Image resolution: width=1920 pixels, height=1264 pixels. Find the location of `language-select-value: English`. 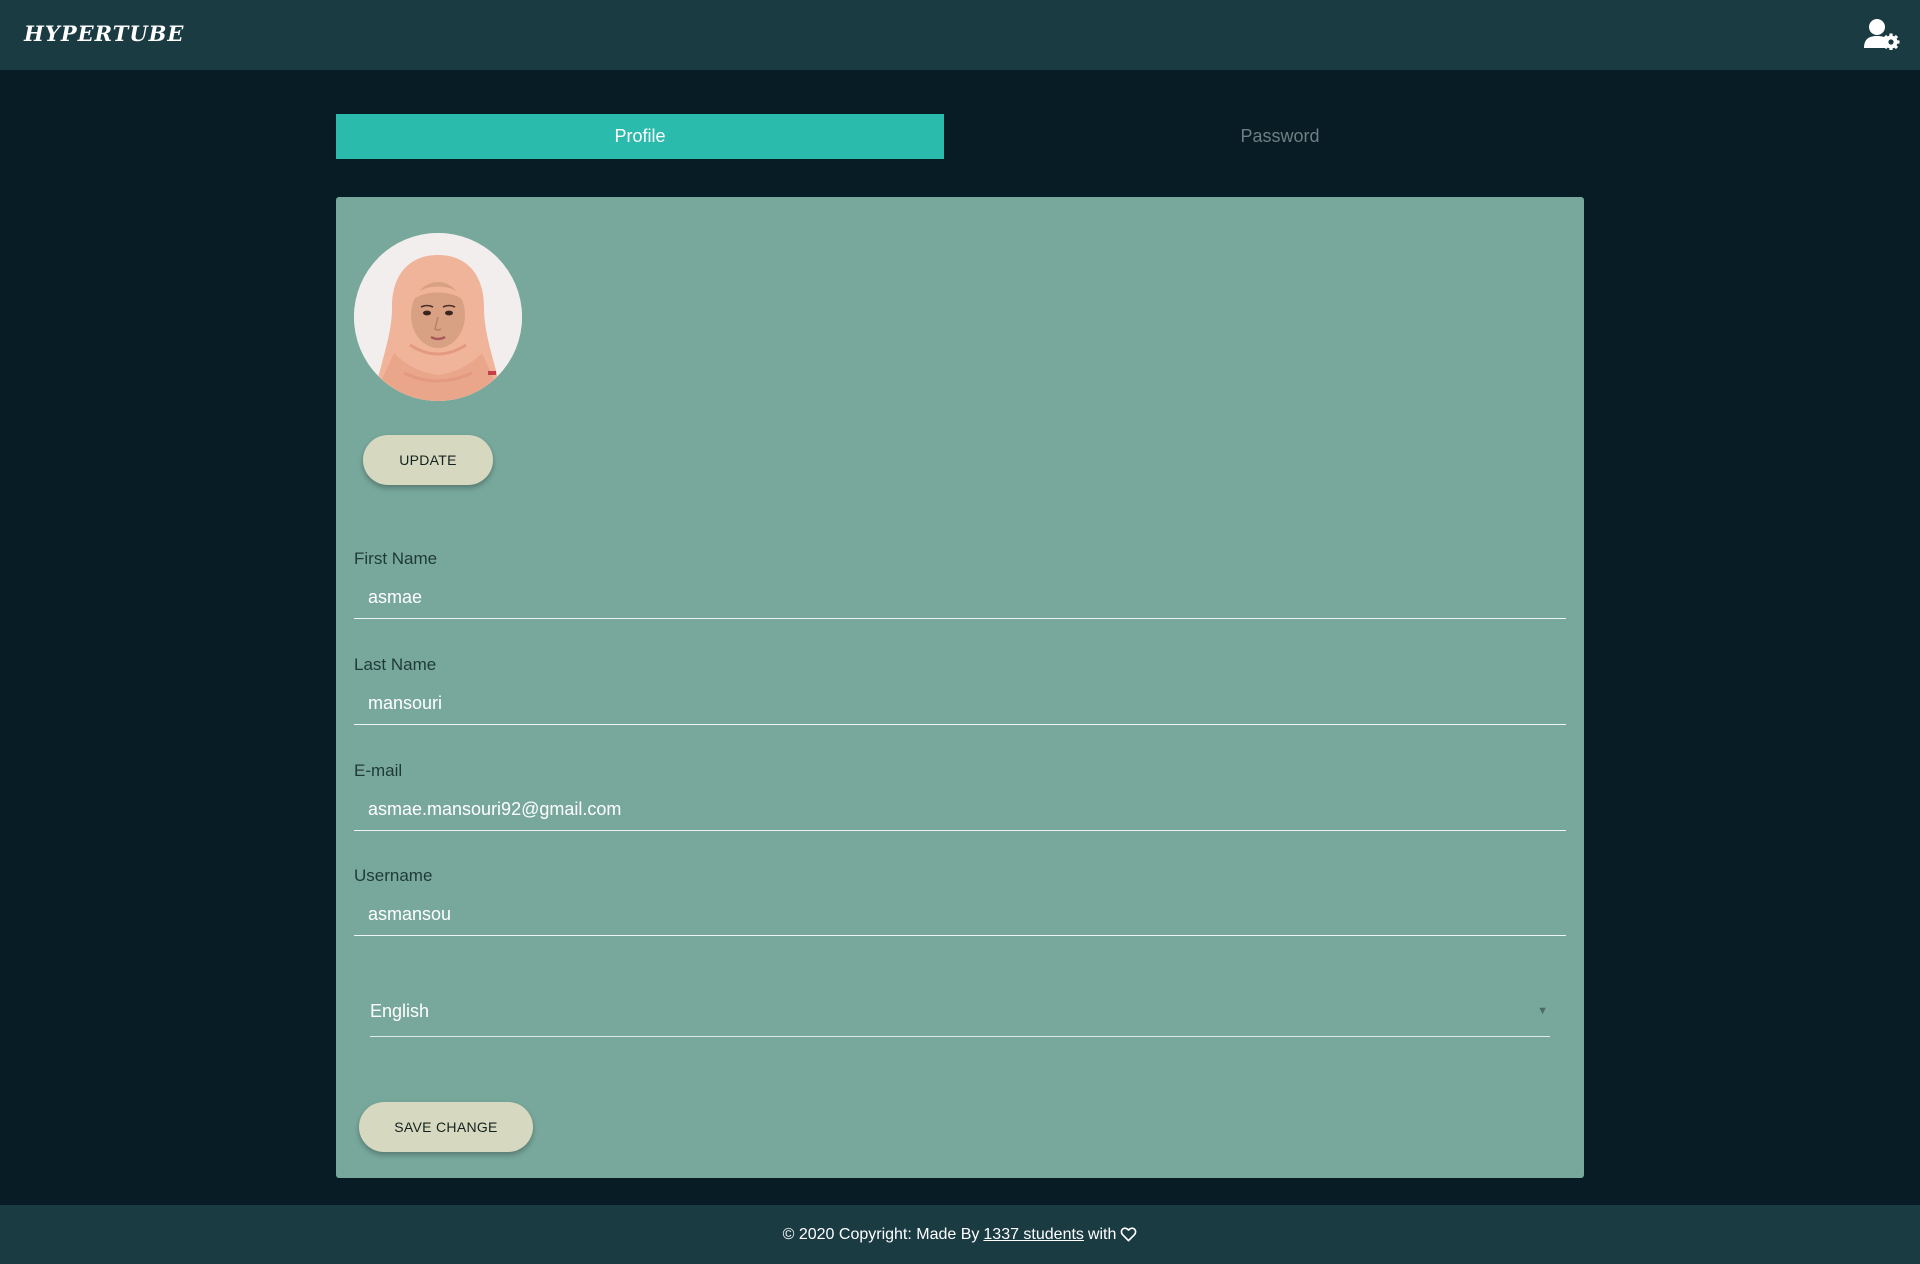

language-select-value: English is located at coordinates (400, 1011).